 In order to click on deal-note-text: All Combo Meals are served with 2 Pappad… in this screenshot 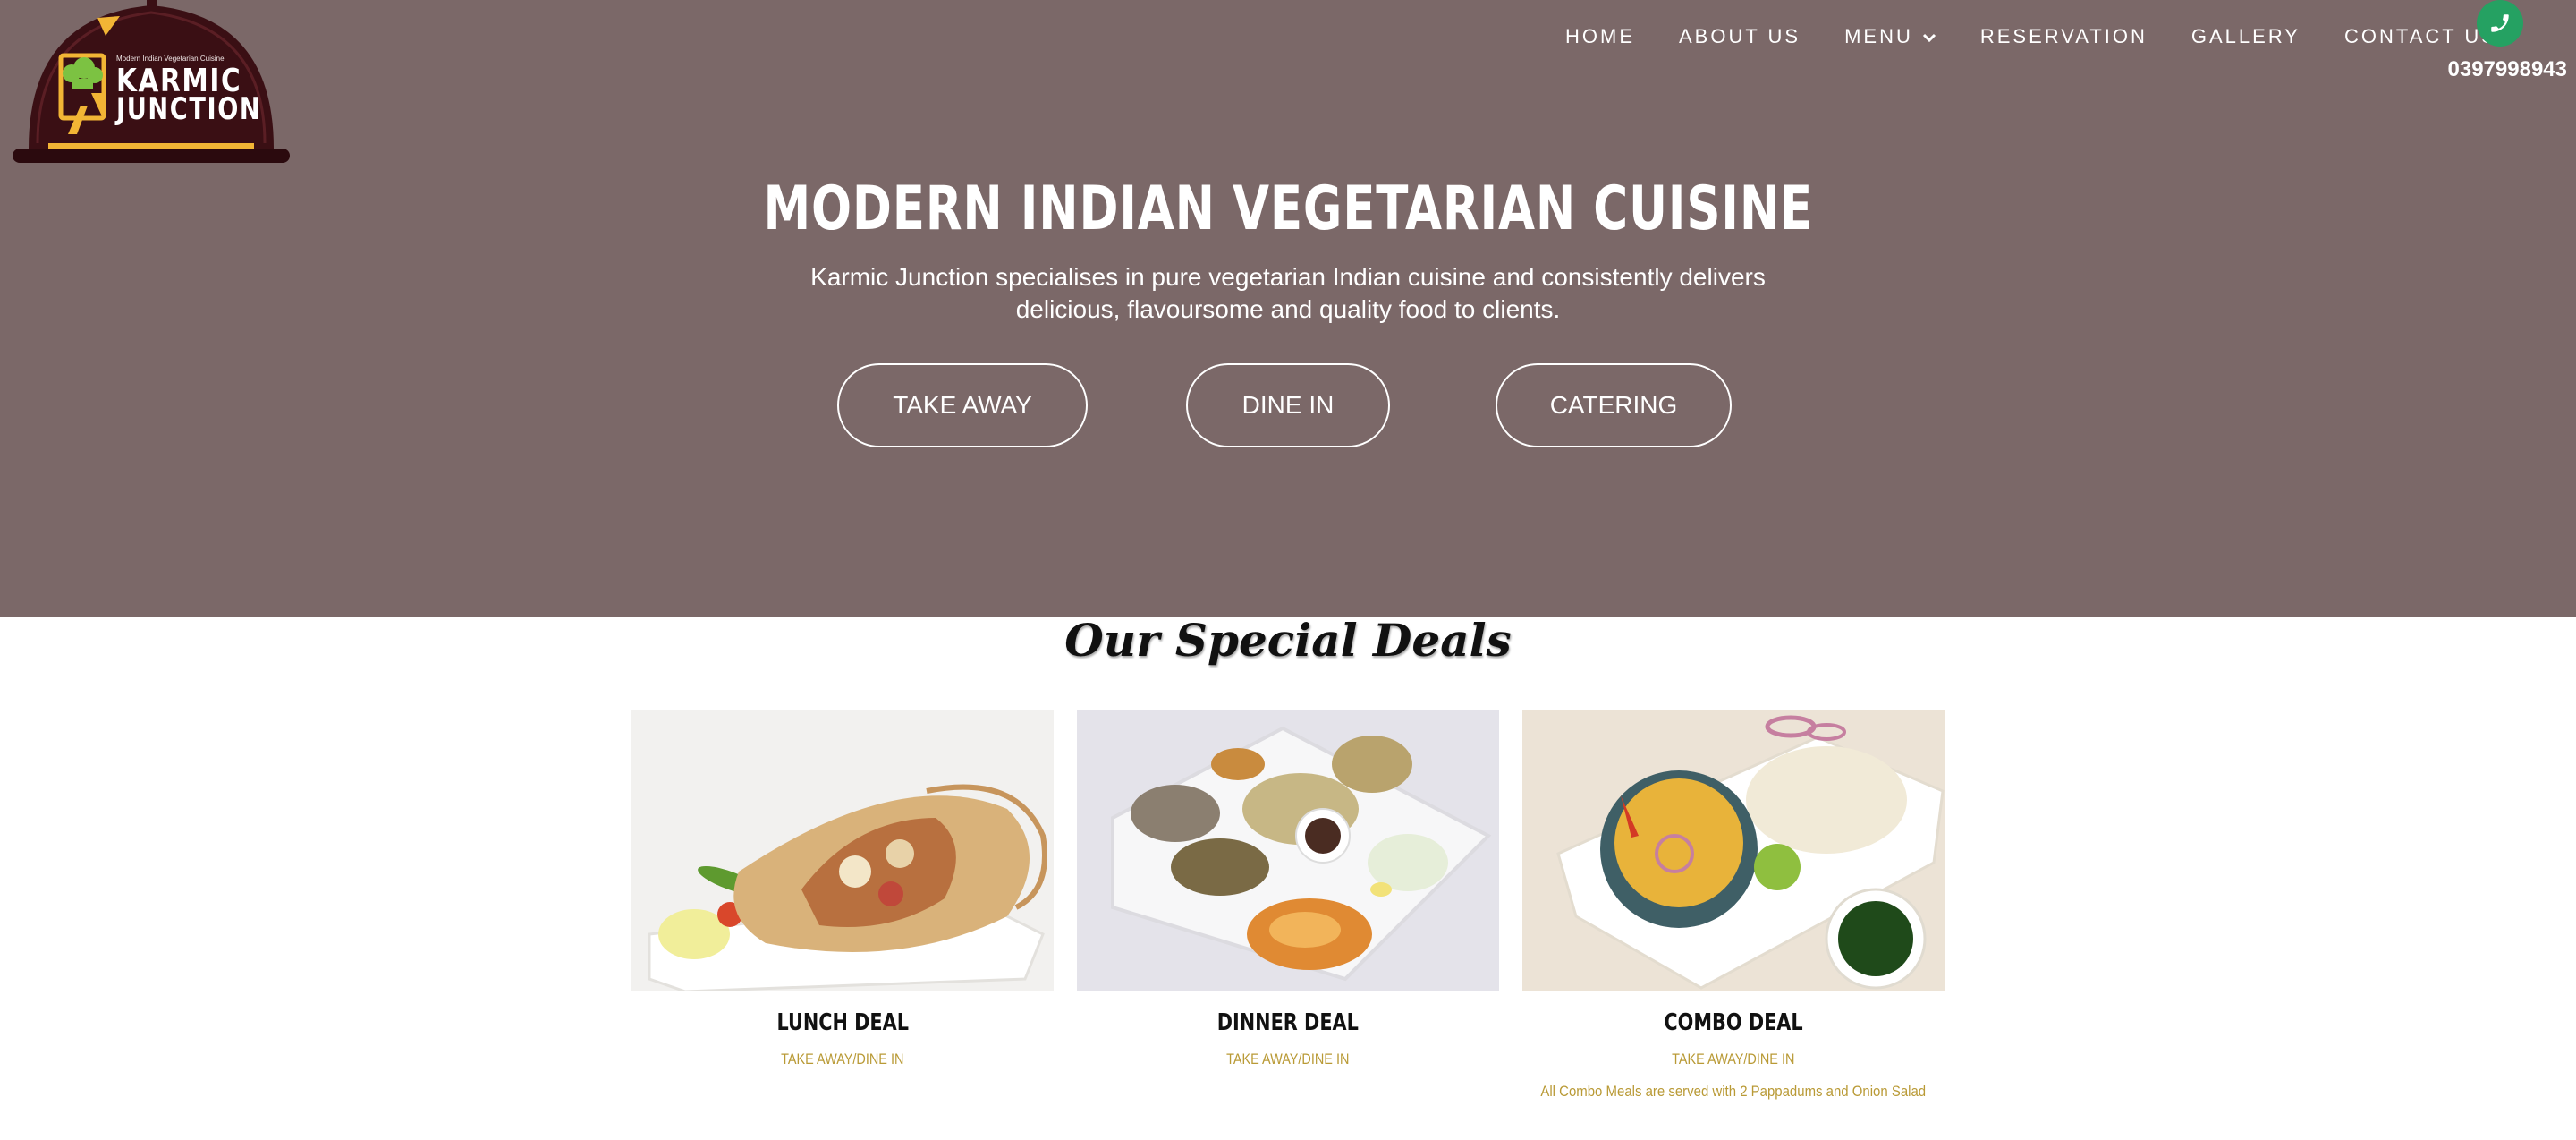, I will do `click(1733, 1091)`.